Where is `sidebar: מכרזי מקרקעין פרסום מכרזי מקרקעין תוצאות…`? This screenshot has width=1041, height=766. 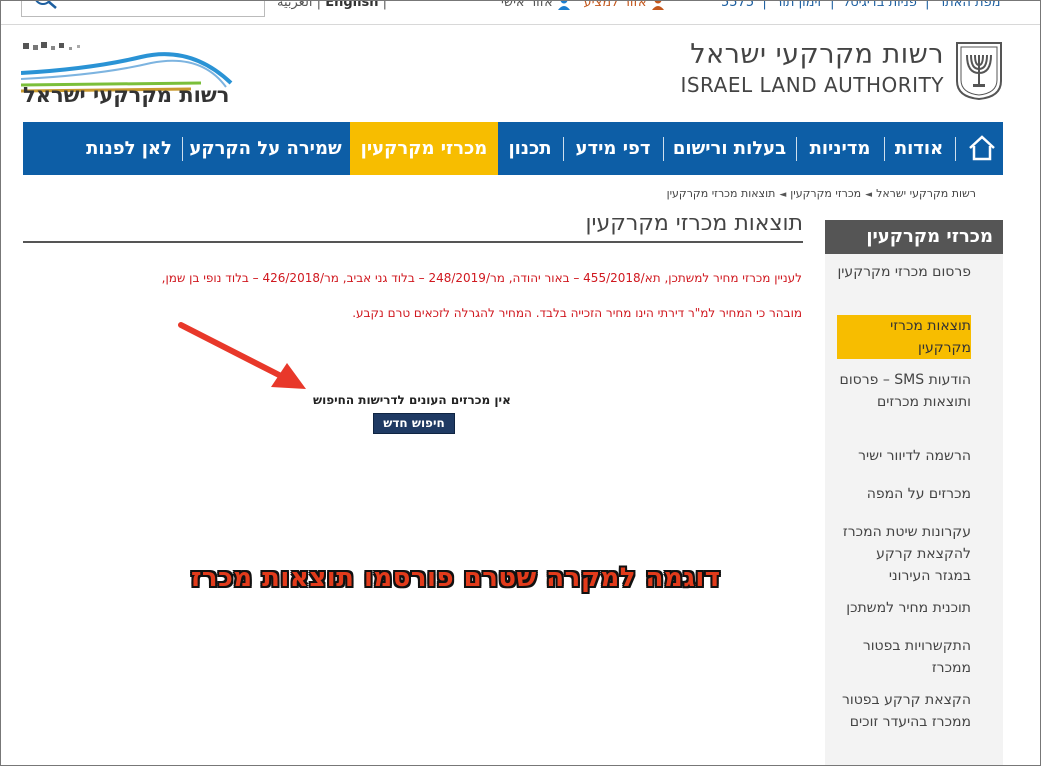 sidebar: מכרזי מקרקעין פרסום מכרזי מקרקעין תוצאות… is located at coordinates (914, 492).